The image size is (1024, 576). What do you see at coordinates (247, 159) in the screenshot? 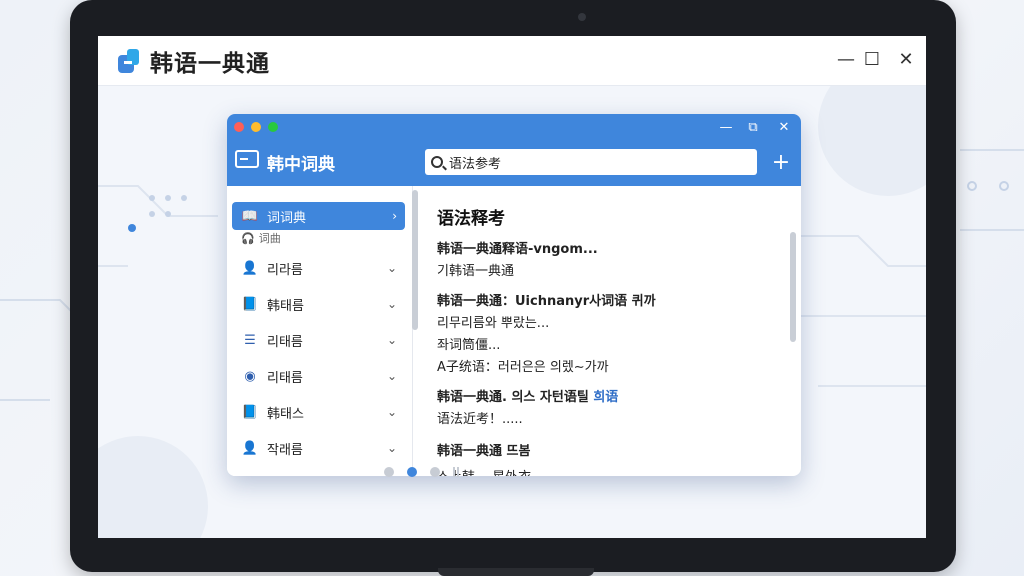
I see `dictionary-app-icon` at bounding box center [247, 159].